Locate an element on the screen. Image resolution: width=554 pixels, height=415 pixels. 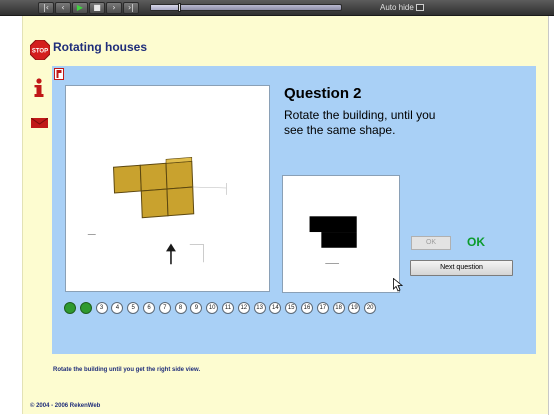
stop-icon: STOP is located at coordinates (40, 50).